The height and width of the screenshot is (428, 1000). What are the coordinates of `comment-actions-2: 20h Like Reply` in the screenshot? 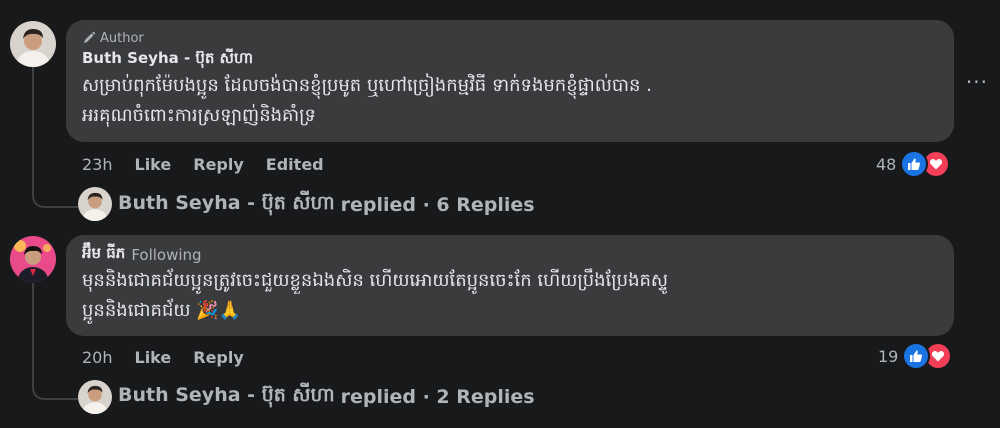 It's located at (174, 357).